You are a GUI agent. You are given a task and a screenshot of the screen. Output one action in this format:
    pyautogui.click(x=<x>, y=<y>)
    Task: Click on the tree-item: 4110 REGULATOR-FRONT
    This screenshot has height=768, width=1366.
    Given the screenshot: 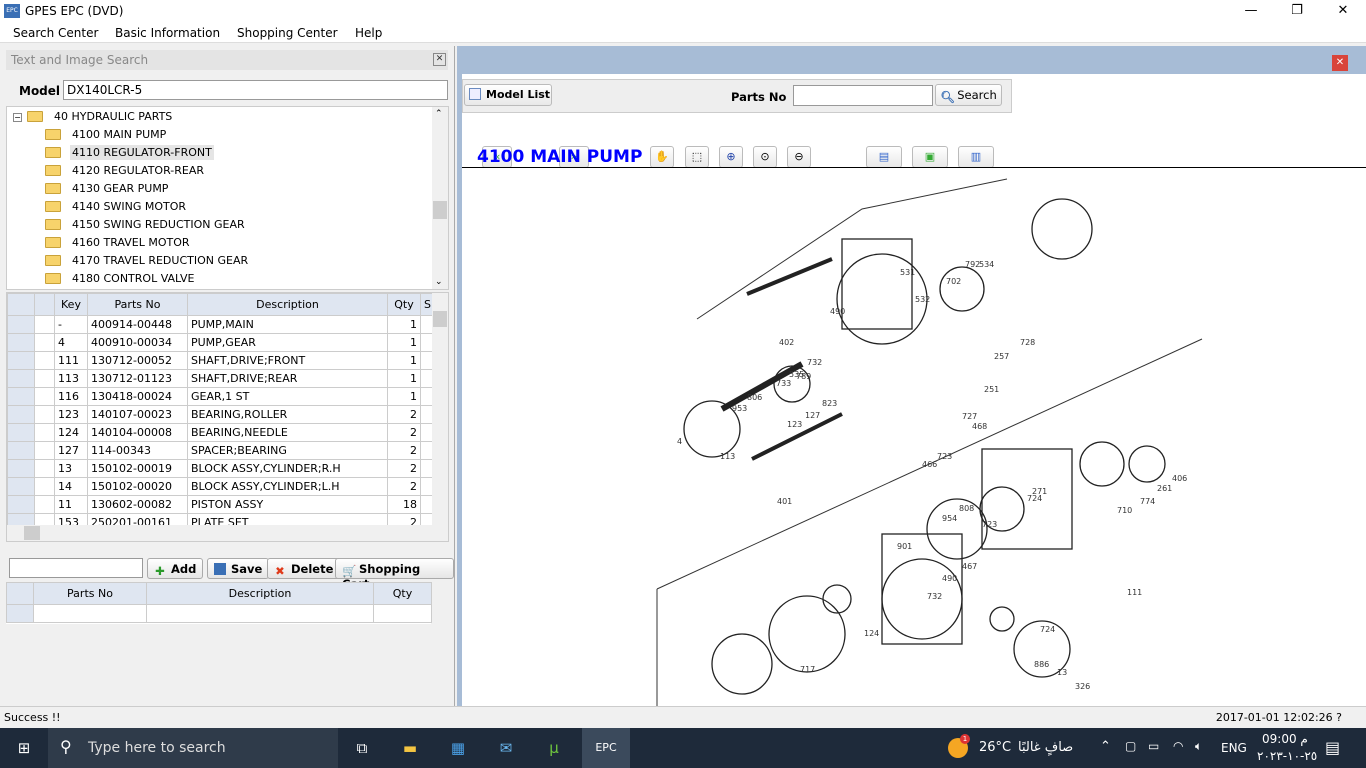 What is the action you would take?
    pyautogui.click(x=129, y=153)
    